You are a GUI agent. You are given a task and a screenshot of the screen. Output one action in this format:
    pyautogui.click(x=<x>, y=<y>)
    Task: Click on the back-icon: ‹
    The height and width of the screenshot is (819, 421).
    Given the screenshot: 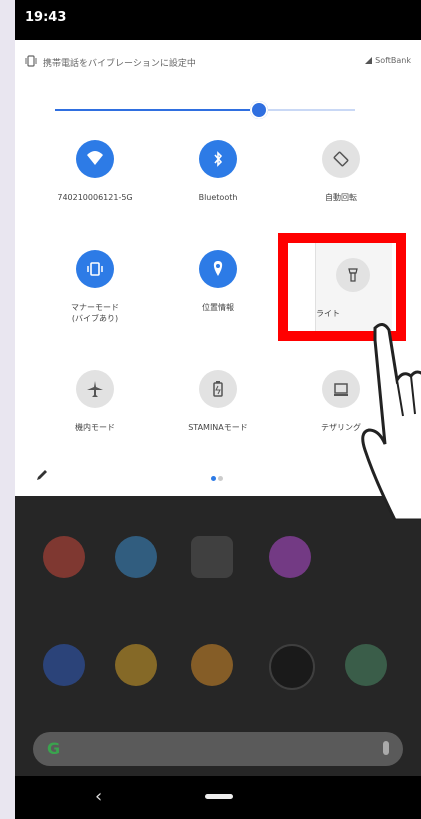 What is the action you would take?
    pyautogui.click(x=98, y=796)
    